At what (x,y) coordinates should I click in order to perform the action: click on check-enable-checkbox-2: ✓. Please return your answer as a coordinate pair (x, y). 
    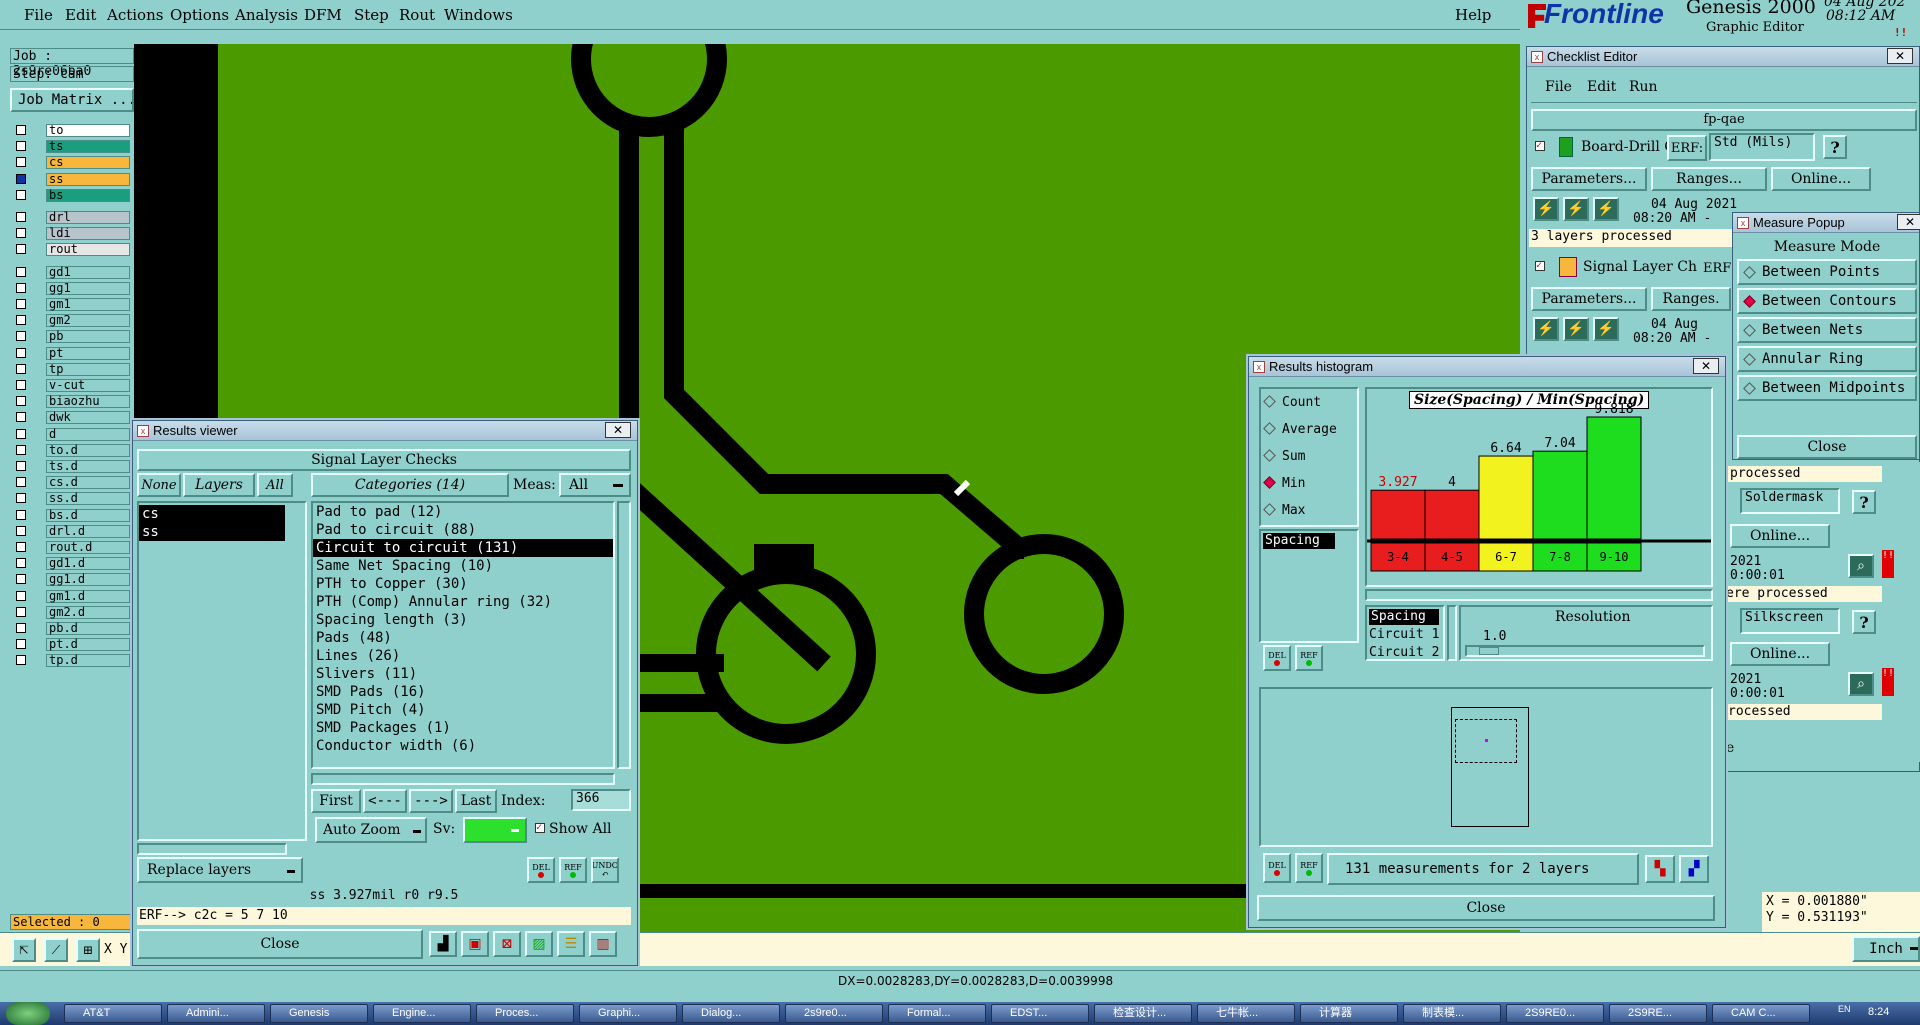
    Looking at the image, I should click on (1540, 266).